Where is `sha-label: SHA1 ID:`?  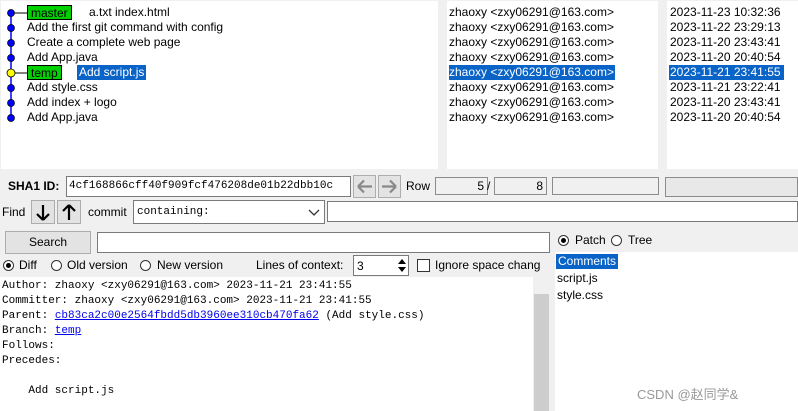
sha-label: SHA1 ID: is located at coordinates (34, 186).